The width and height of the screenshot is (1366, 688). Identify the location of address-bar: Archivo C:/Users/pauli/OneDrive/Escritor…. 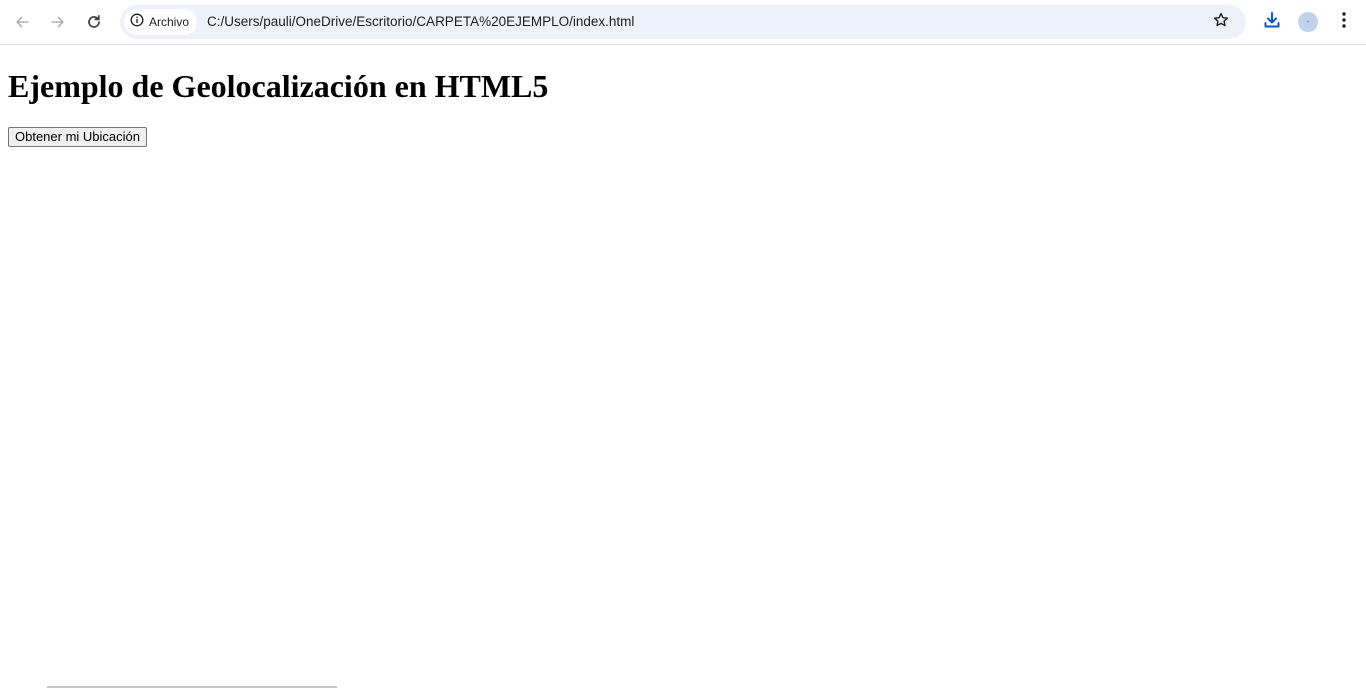
(683, 22).